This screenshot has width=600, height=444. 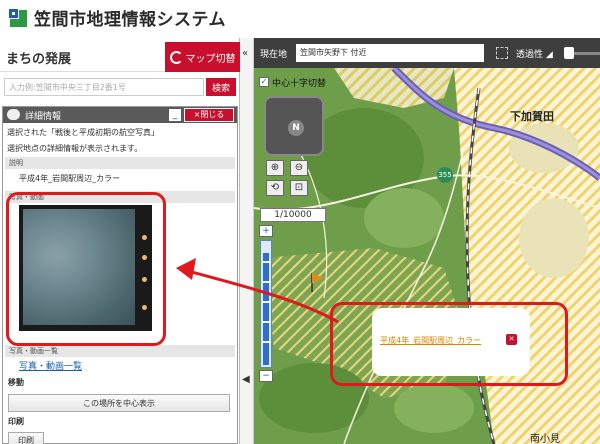 I want to click on zoom-slider, so click(x=266, y=304).